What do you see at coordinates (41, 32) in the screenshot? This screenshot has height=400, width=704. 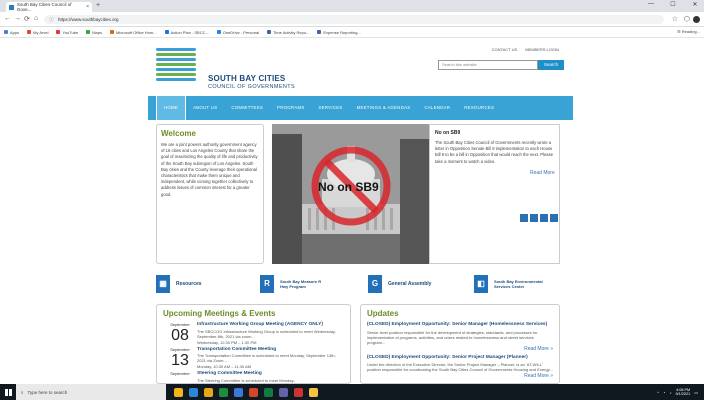 I see `bookmark-label: My Arvel` at bounding box center [41, 32].